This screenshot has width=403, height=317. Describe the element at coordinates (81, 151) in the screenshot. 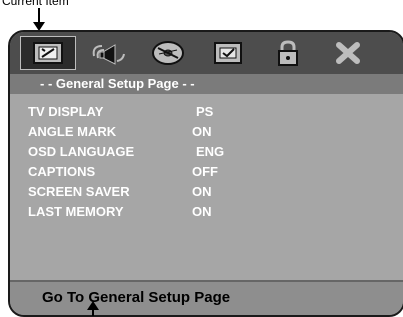

I see `setting-label: OSD LANGUAGE` at that location.